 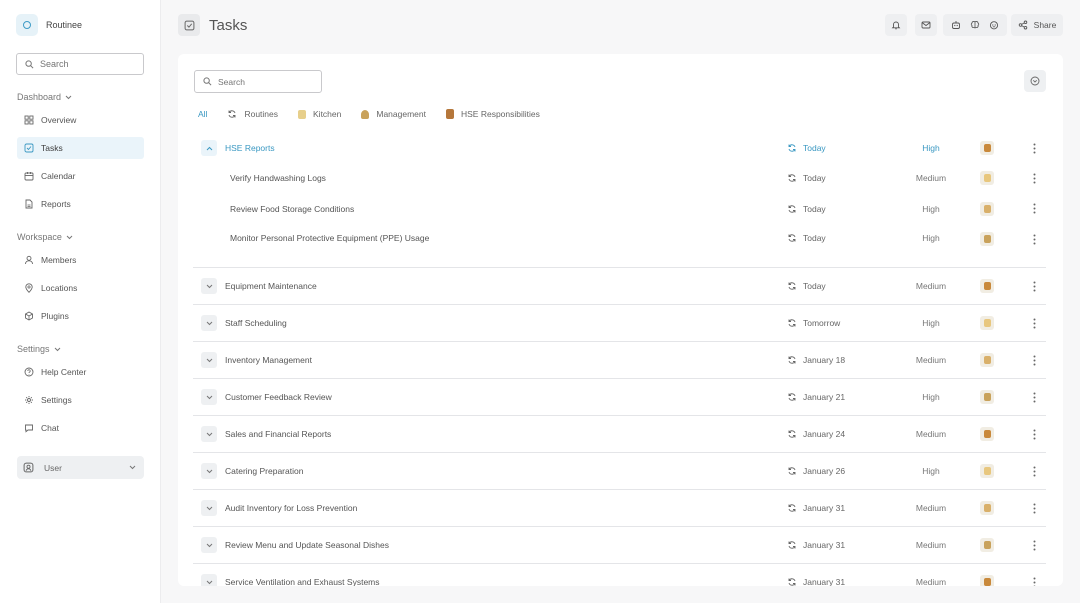 I want to click on task-name: Catering Preparation, so click(x=264, y=471).